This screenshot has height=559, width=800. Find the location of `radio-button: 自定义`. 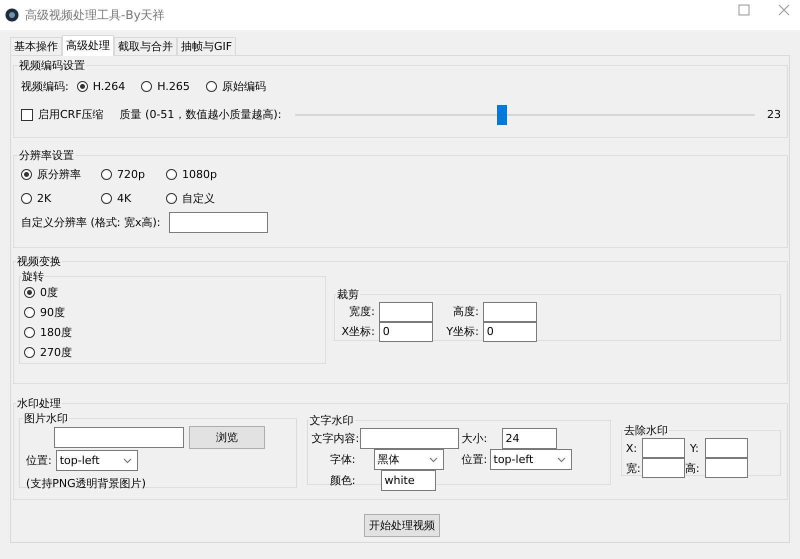

radio-button: 自定义 is located at coordinates (206, 198).